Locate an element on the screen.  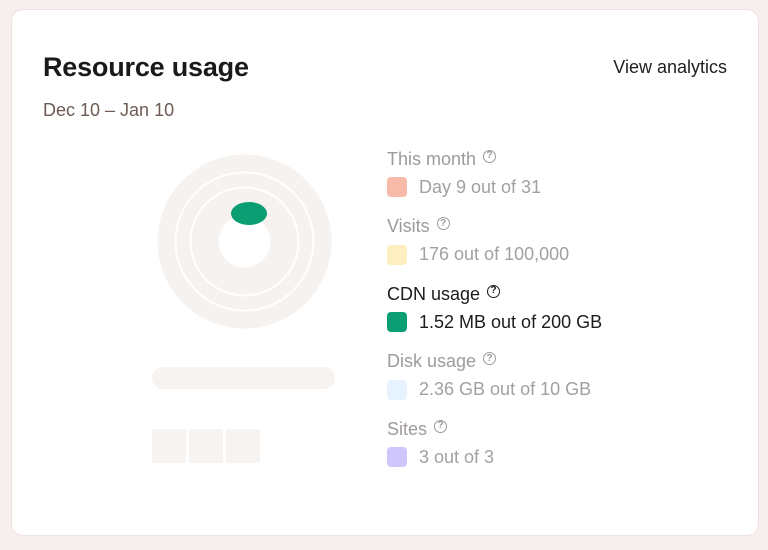
legend-label: Sites is located at coordinates (407, 428).